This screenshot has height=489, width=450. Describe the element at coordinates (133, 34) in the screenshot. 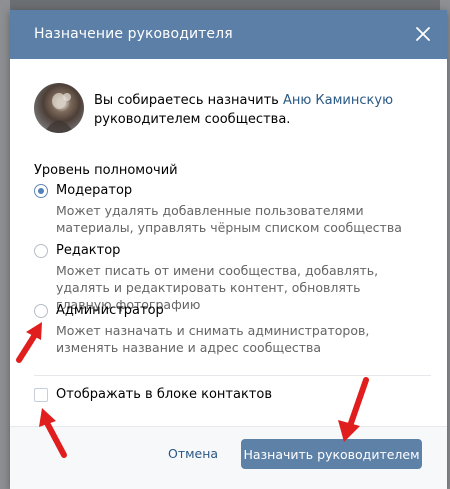

I see `dialog-title: Назначение руководителя` at that location.